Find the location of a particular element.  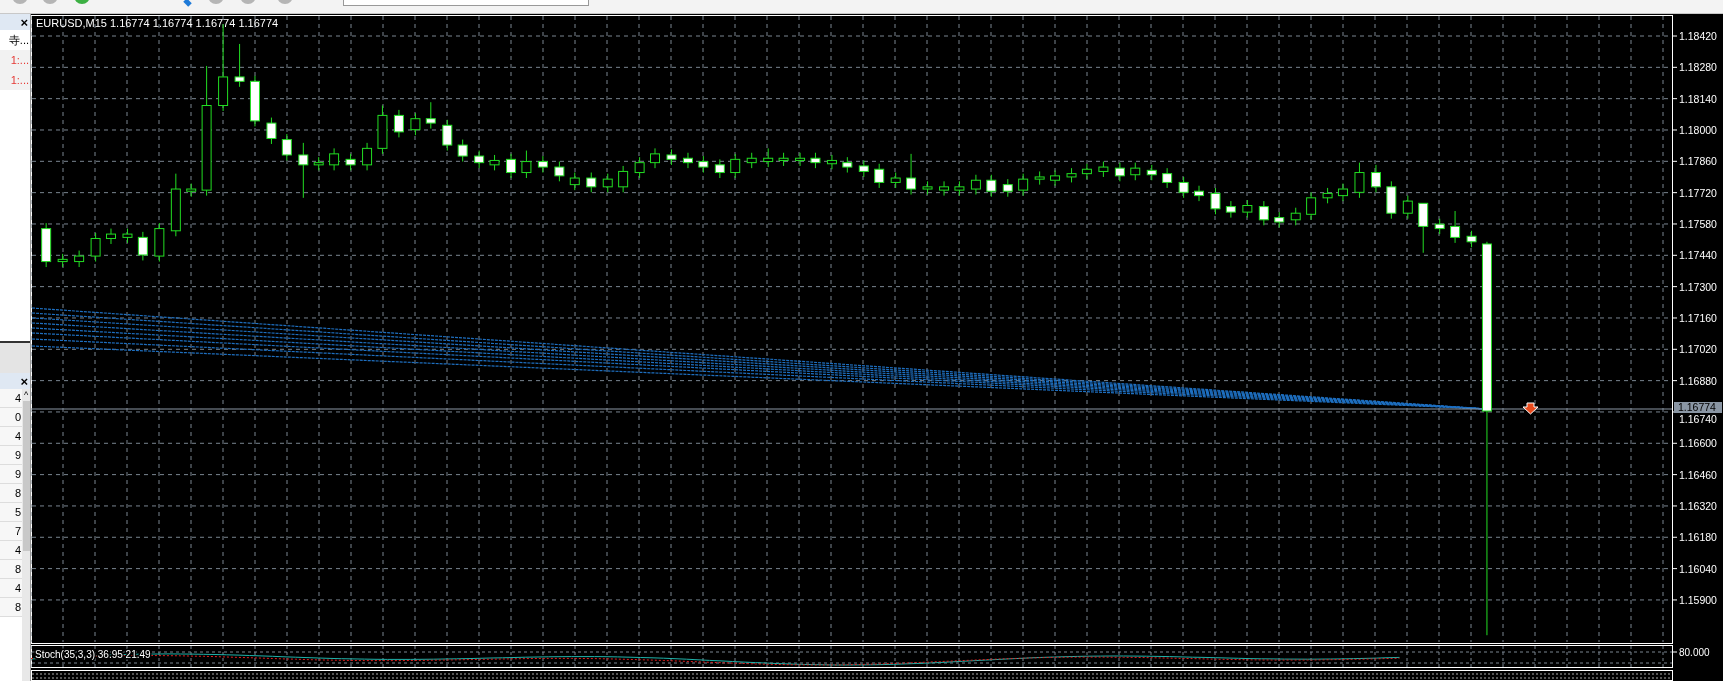

scroll-up-button: ^ is located at coordinates (26, 395).